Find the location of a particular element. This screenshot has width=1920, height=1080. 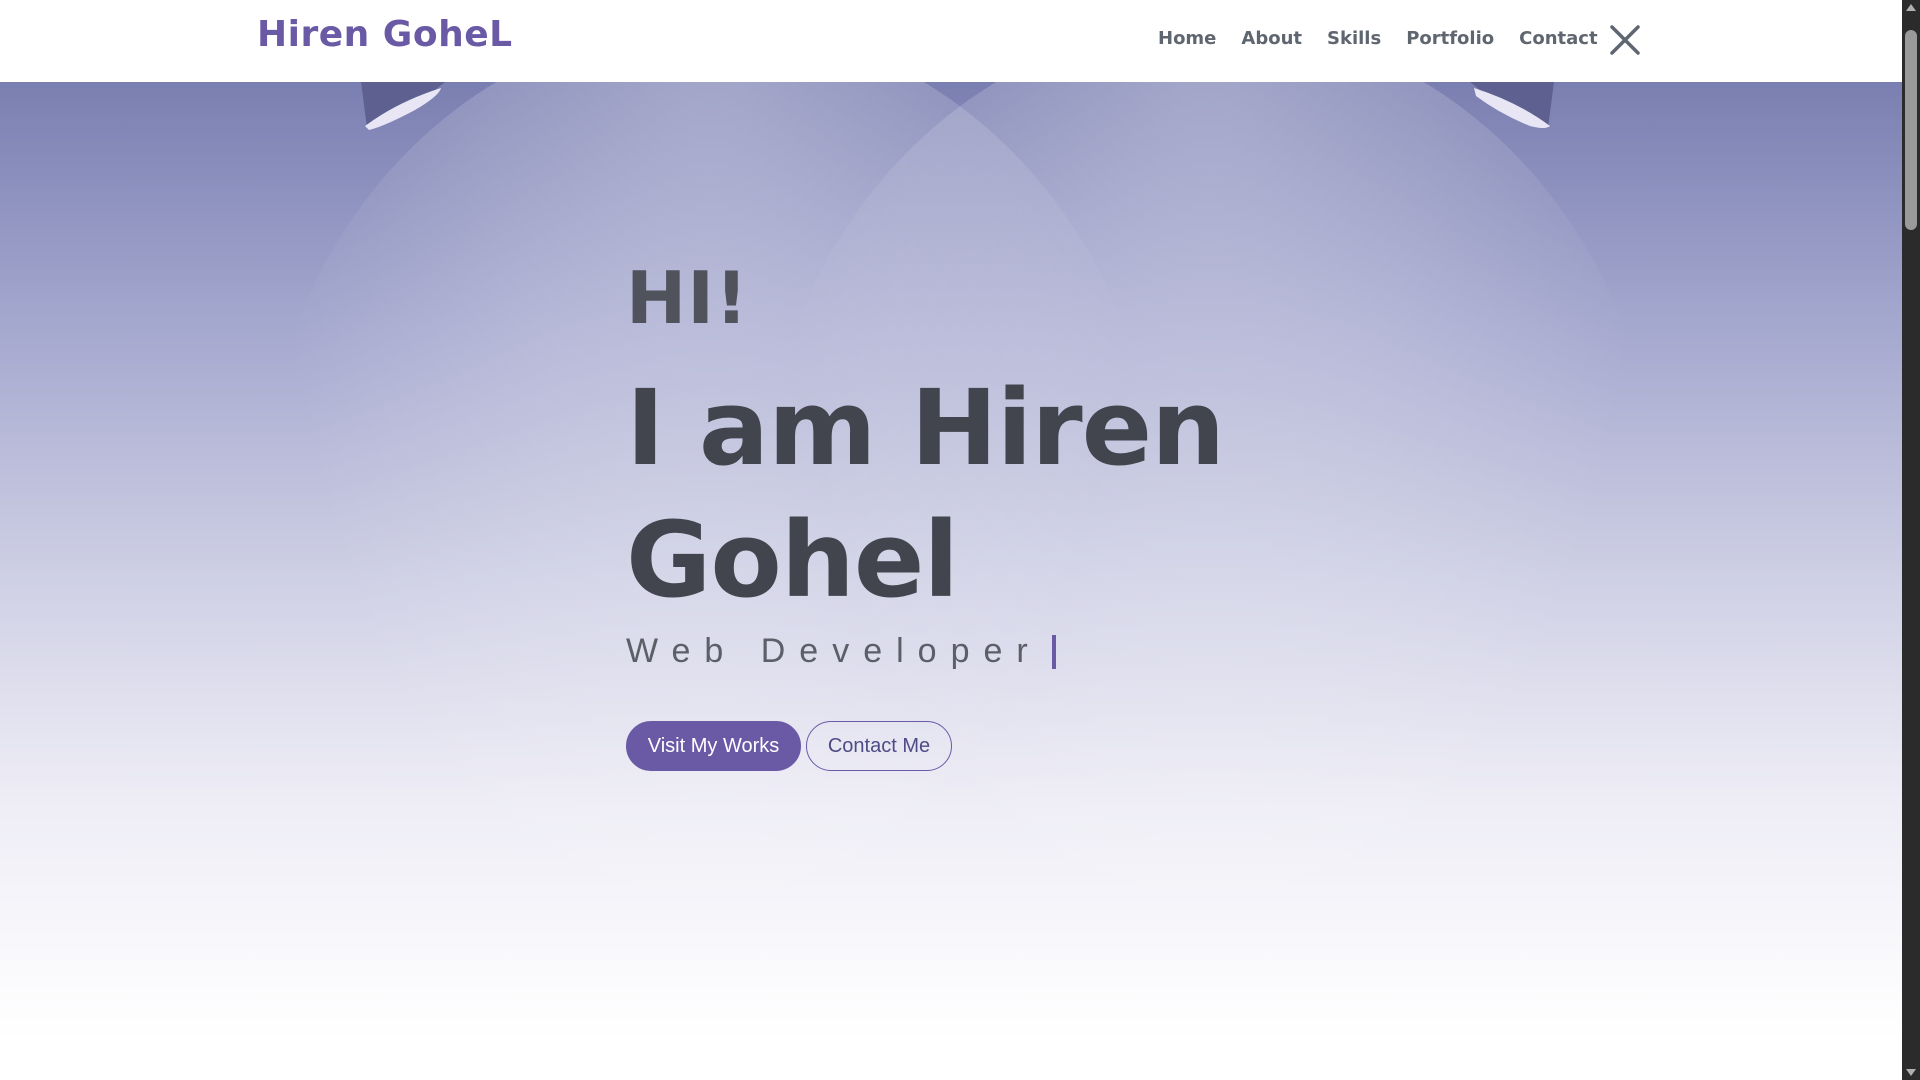

main-nav: Home About Skills Portfolio Contact is located at coordinates (1390, 38).